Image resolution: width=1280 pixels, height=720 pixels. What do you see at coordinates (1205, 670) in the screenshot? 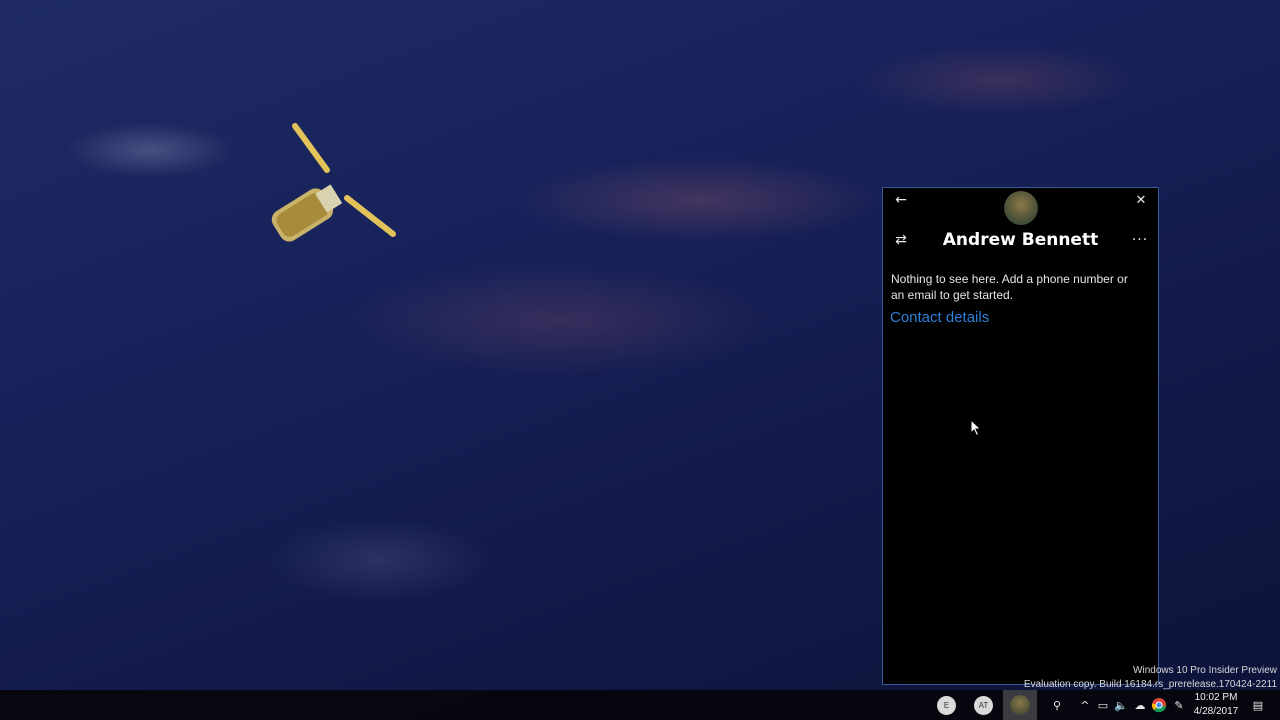
I see `watermark-edition: Windows 10 Pro Insider Preview` at bounding box center [1205, 670].